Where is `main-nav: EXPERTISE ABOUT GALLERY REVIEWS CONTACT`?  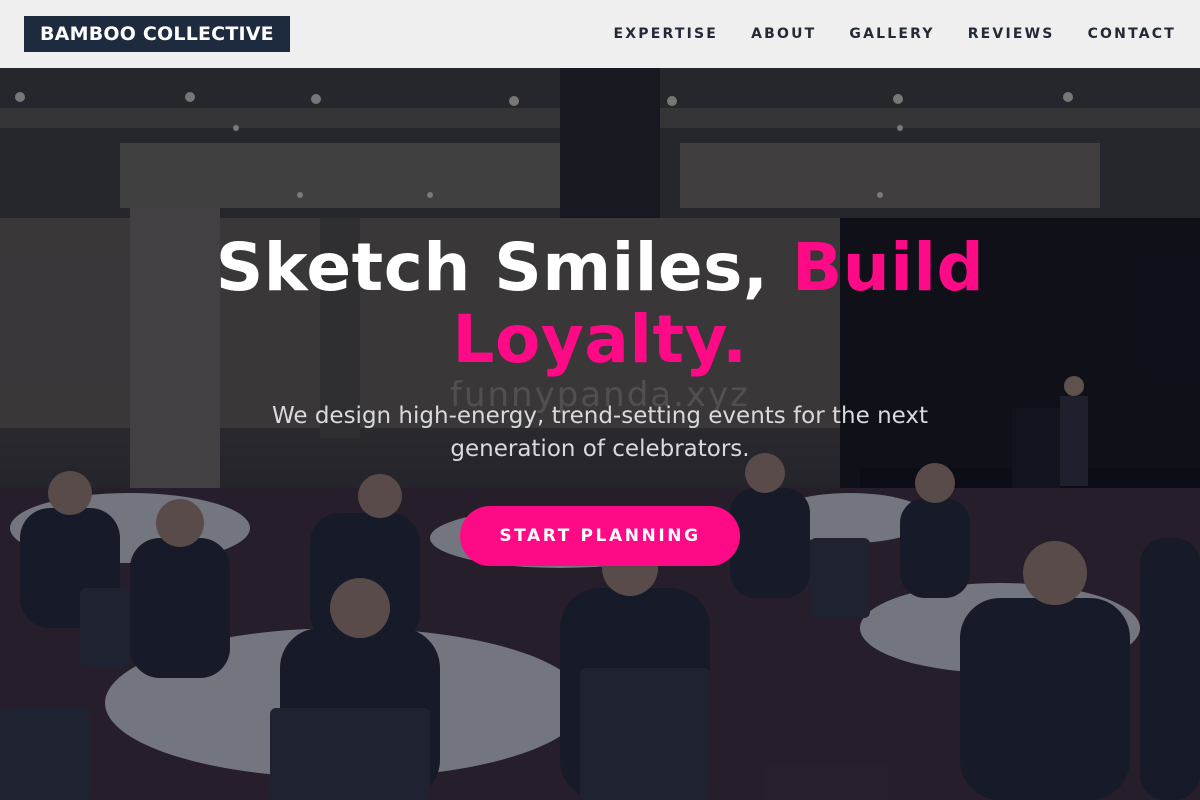
main-nav: EXPERTISE ABOUT GALLERY REVIEWS CONTACT is located at coordinates (895, 34).